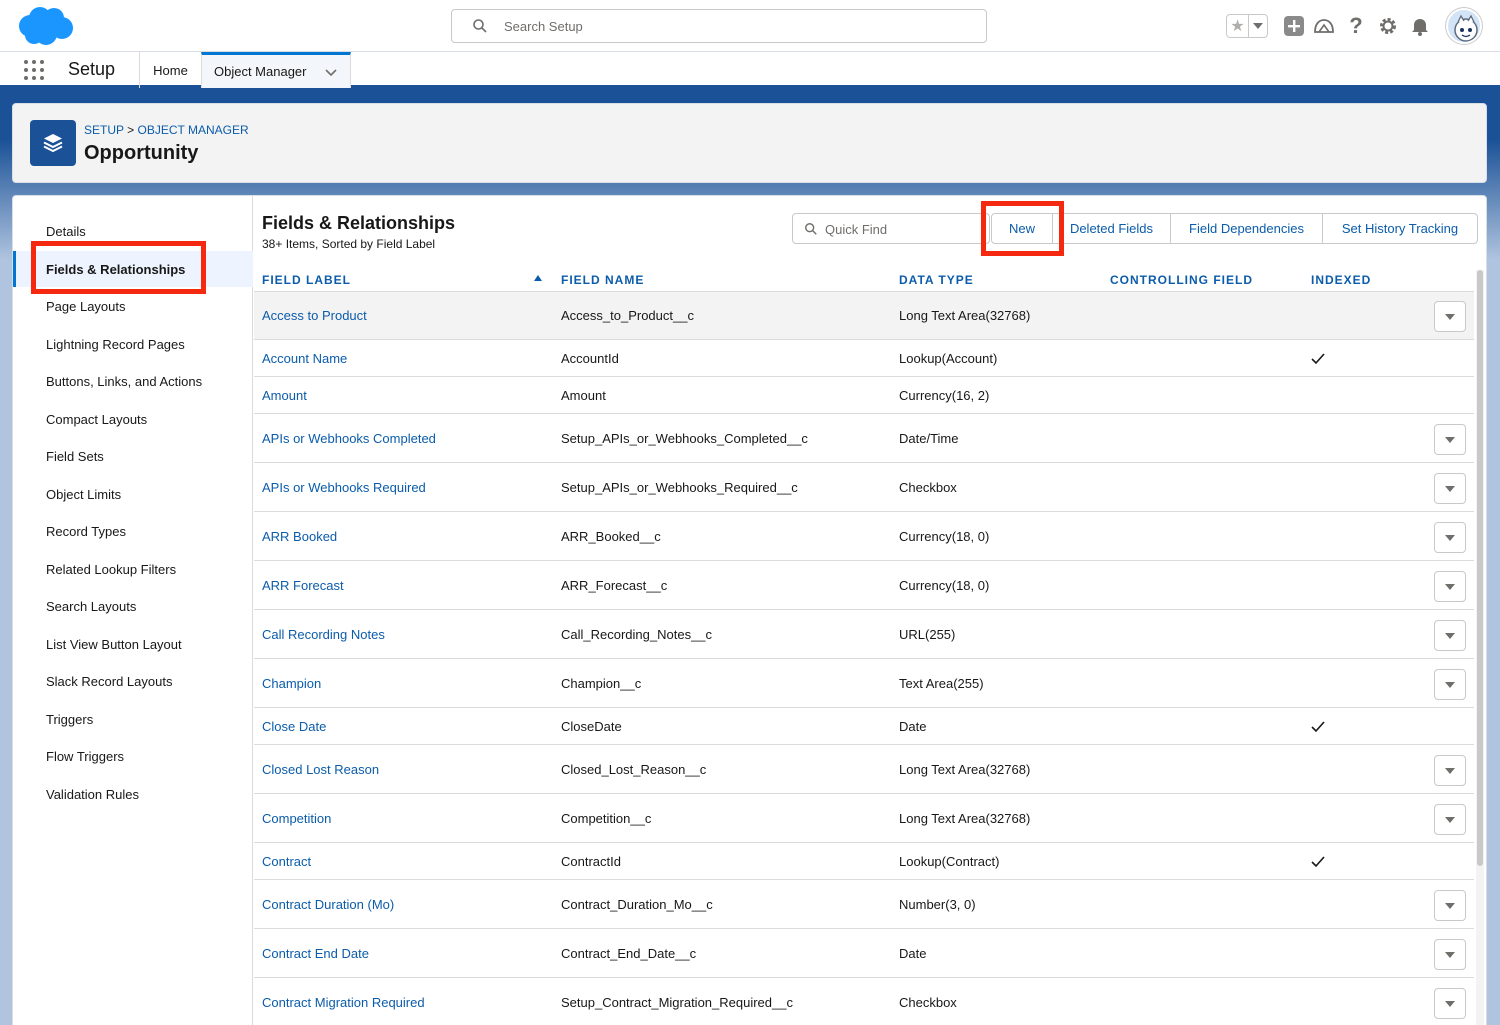  Describe the element at coordinates (34, 70) in the screenshot. I see `app-launcher-icon` at that location.